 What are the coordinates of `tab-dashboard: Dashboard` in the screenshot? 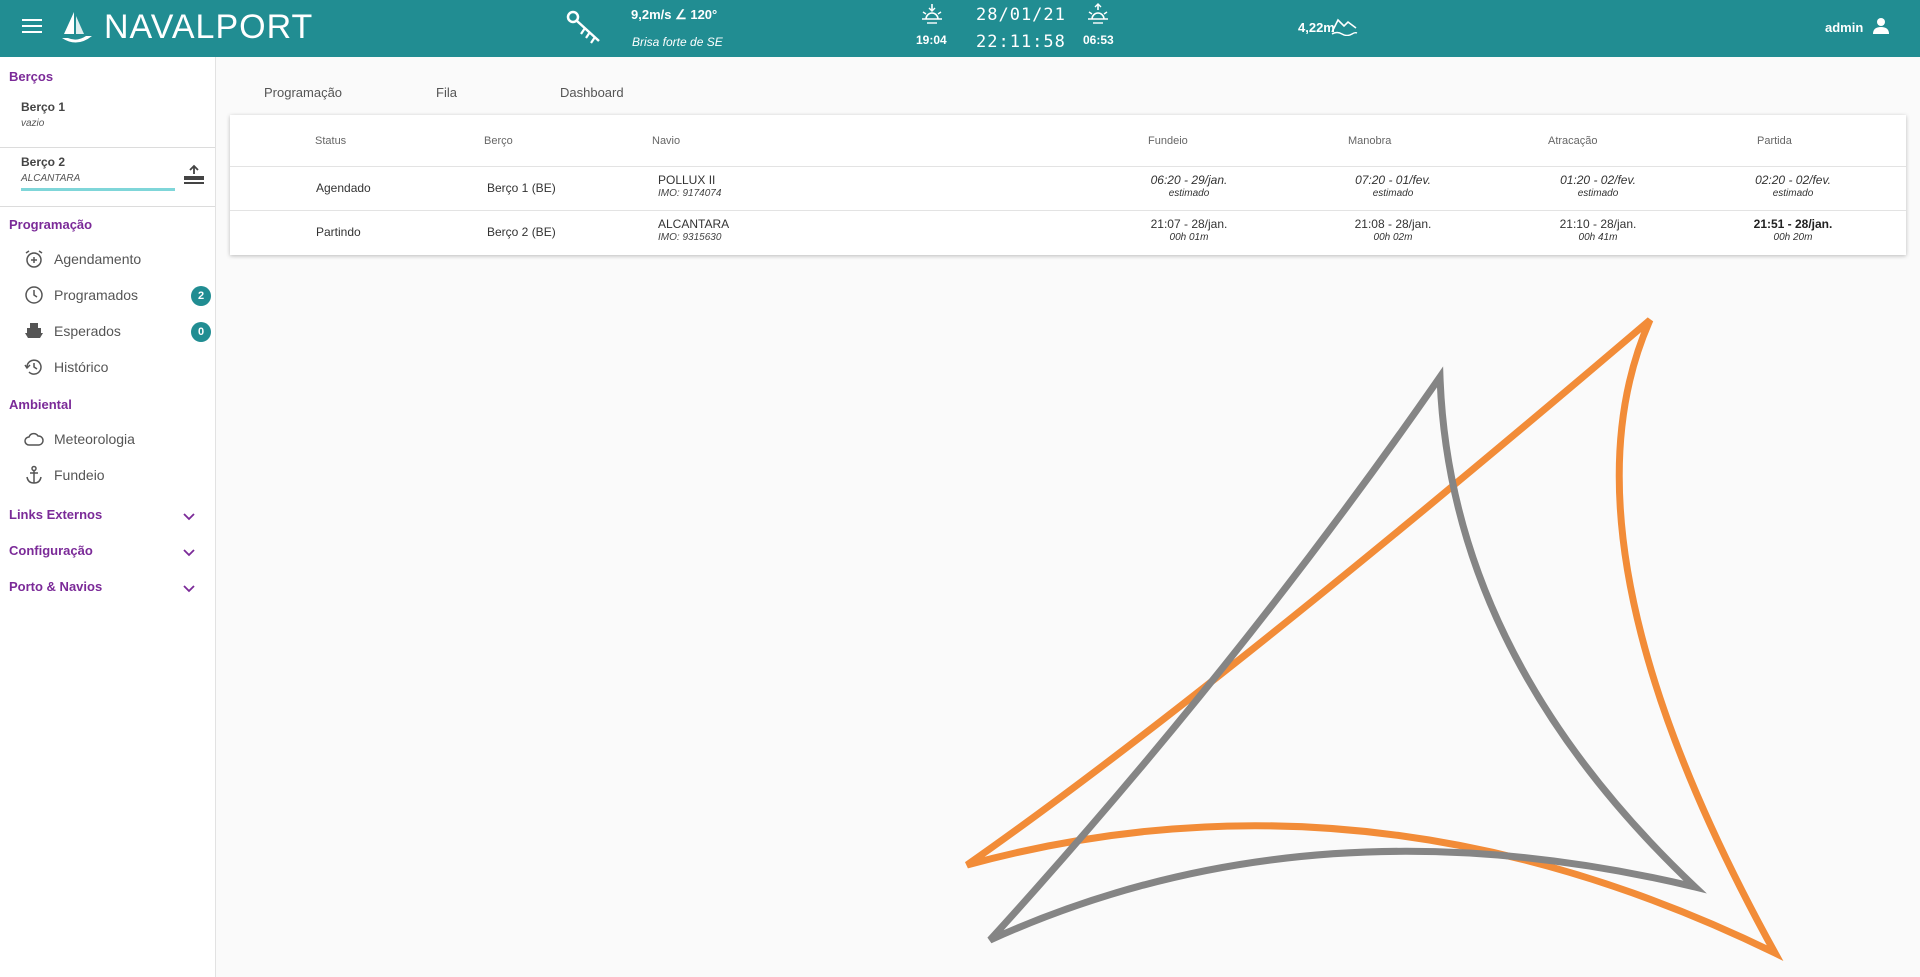 It's located at (592, 92).